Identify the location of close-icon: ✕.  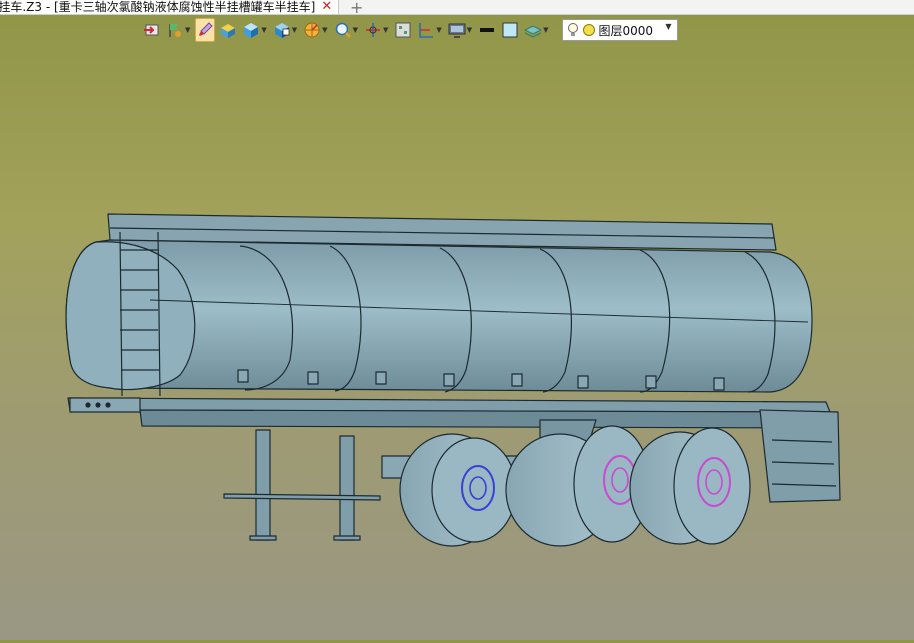
(326, 7).